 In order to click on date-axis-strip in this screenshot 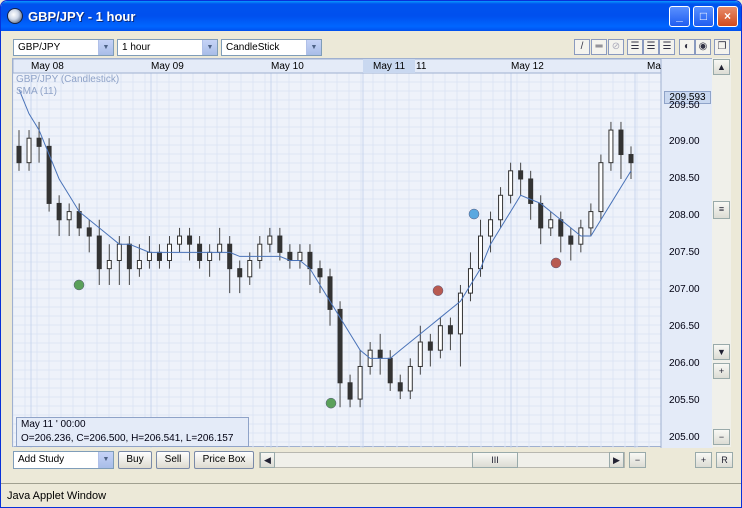, I will do `click(337, 66)`.